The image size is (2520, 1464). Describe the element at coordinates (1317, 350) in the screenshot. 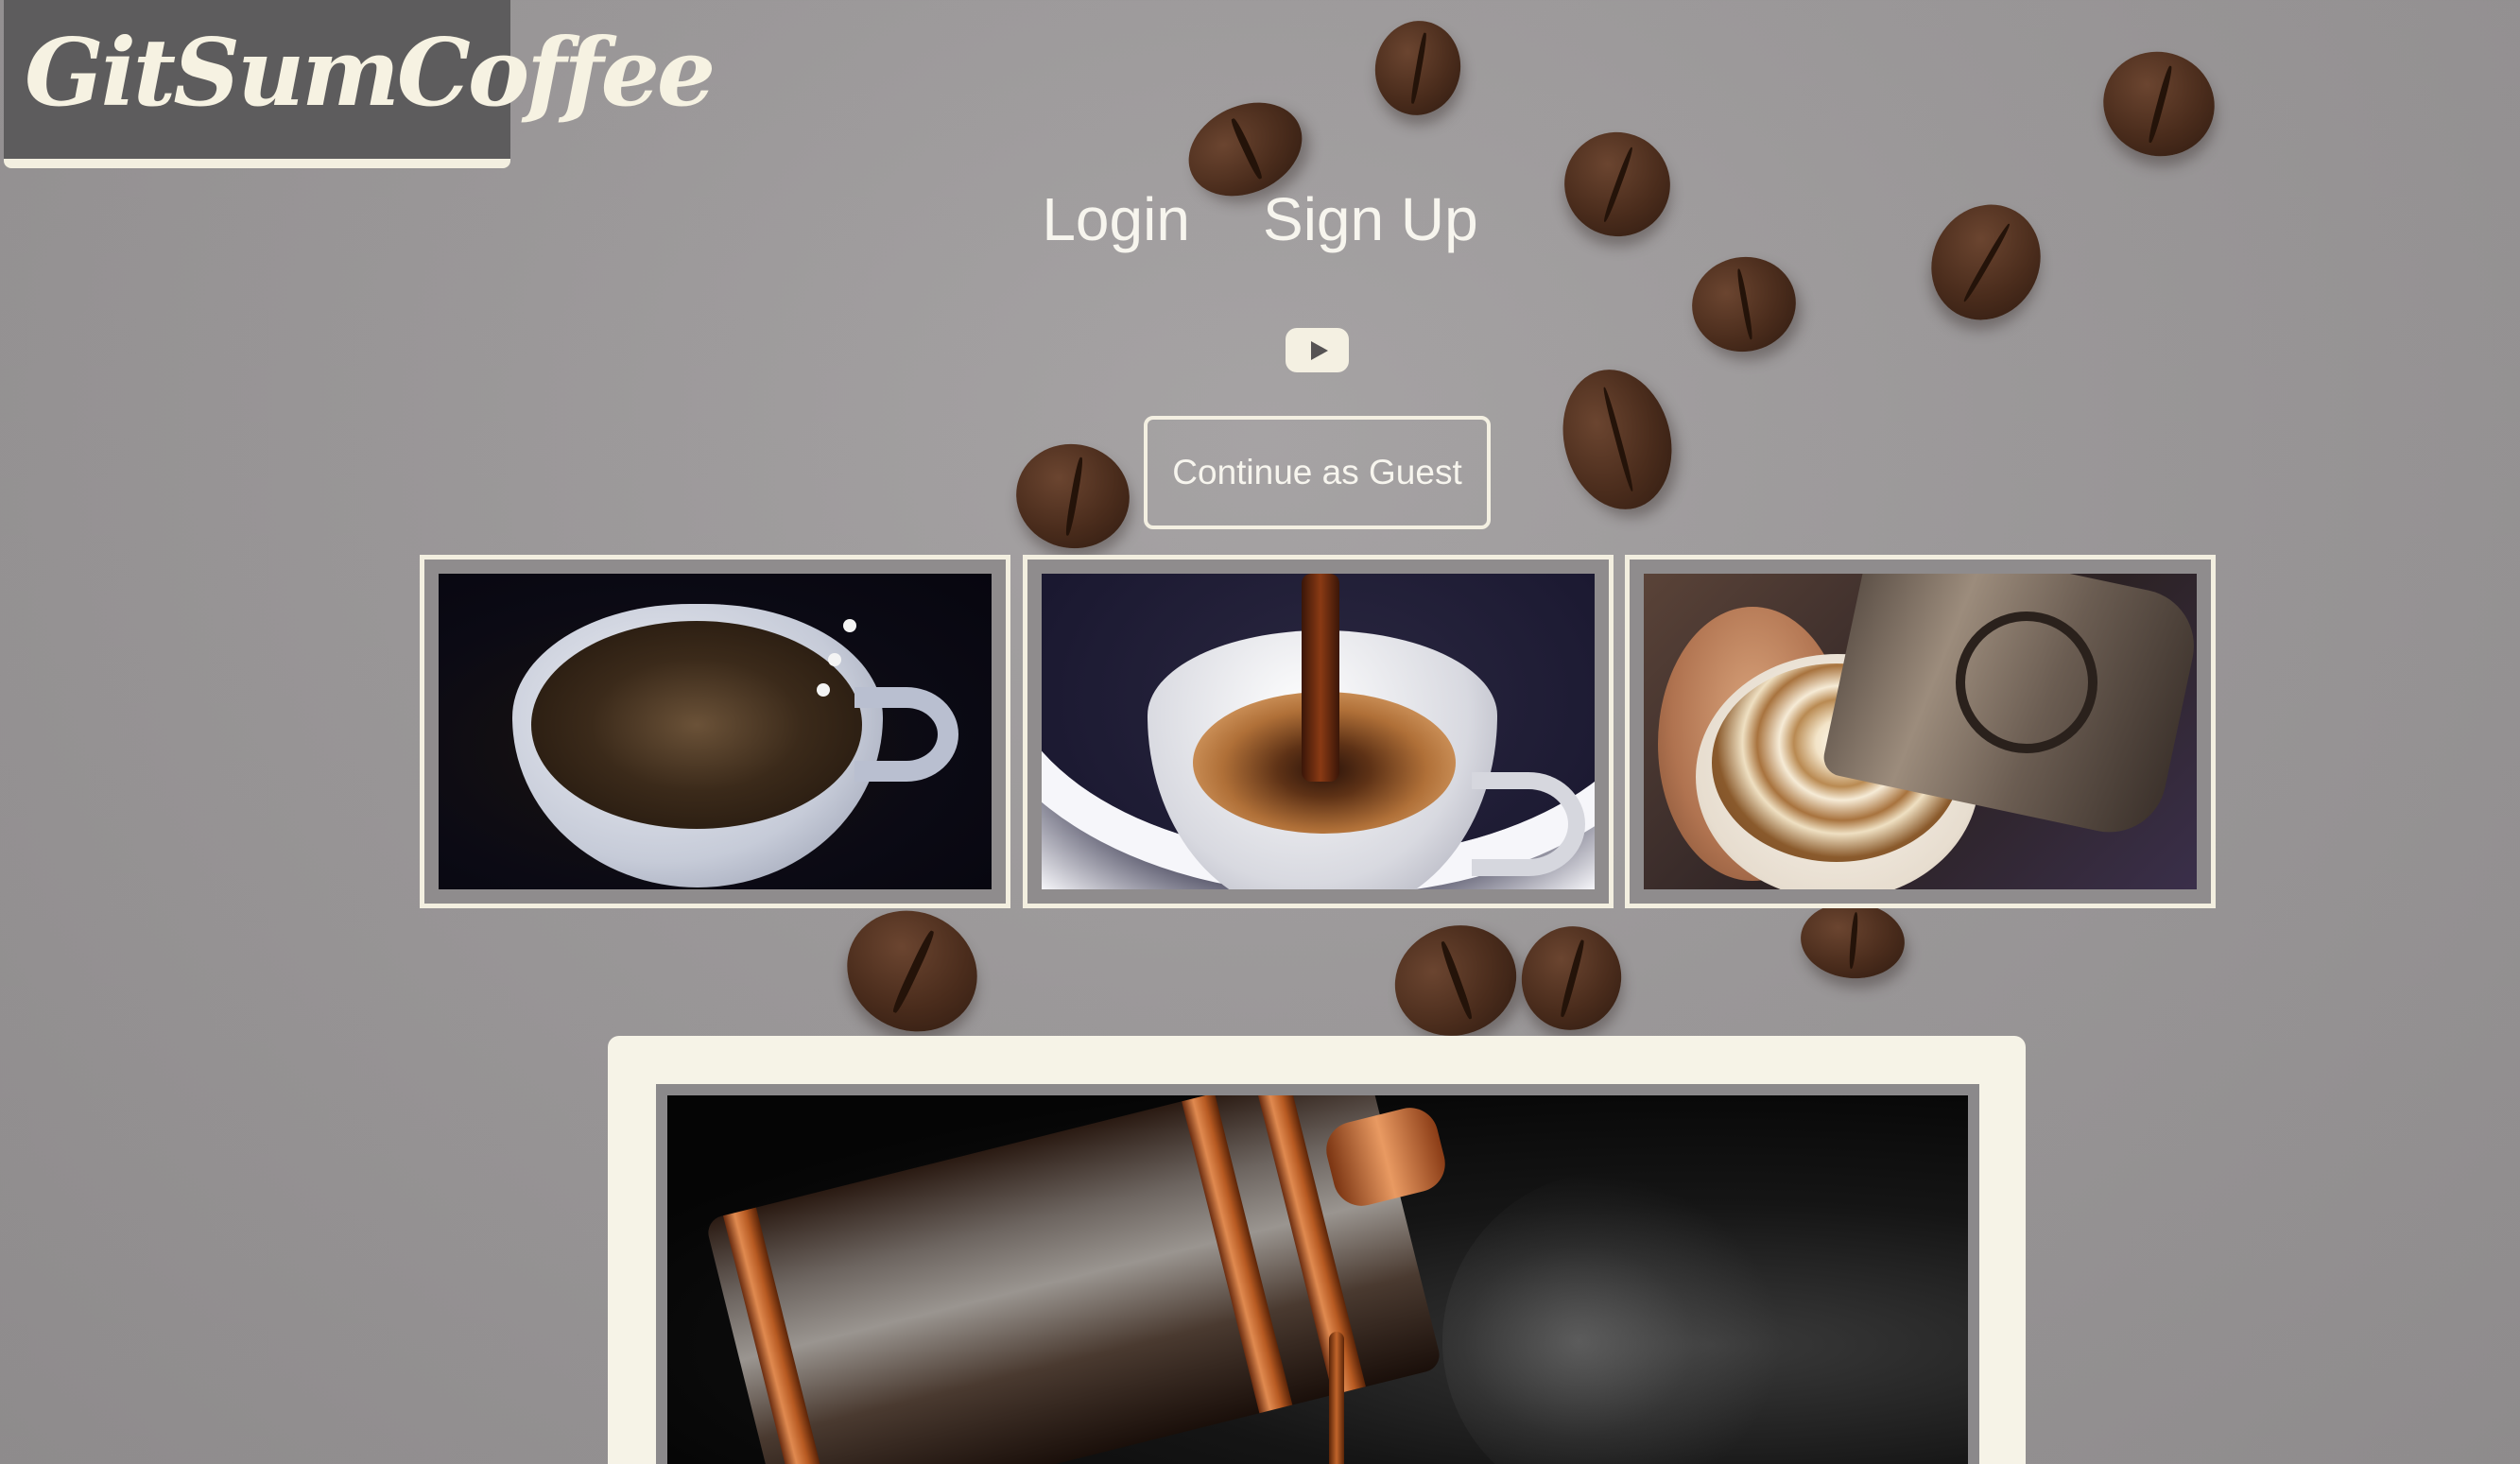

I see `youtube-play-icon` at that location.